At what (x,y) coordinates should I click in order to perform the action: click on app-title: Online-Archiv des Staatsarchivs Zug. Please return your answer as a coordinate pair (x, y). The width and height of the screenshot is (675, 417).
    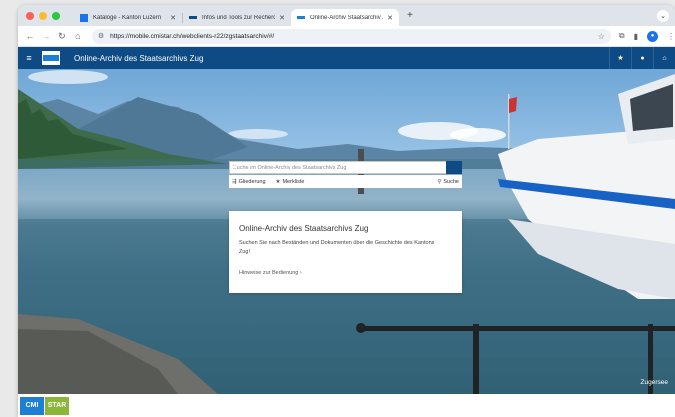
    Looking at the image, I should click on (139, 58).